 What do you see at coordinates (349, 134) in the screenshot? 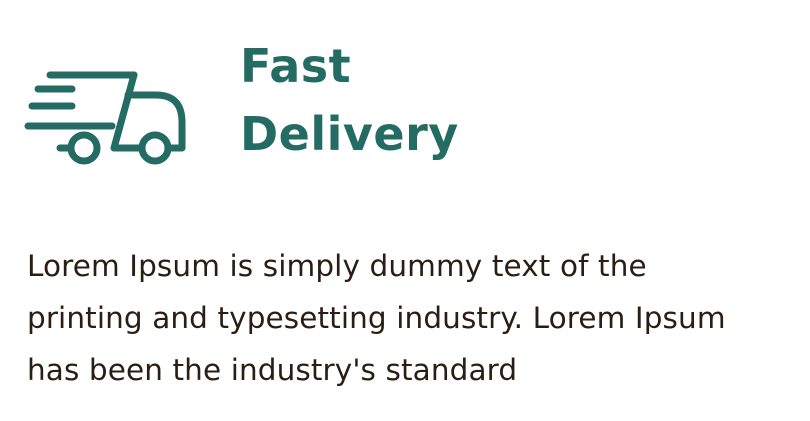
I see `feature-title-line-2: Delivery` at bounding box center [349, 134].